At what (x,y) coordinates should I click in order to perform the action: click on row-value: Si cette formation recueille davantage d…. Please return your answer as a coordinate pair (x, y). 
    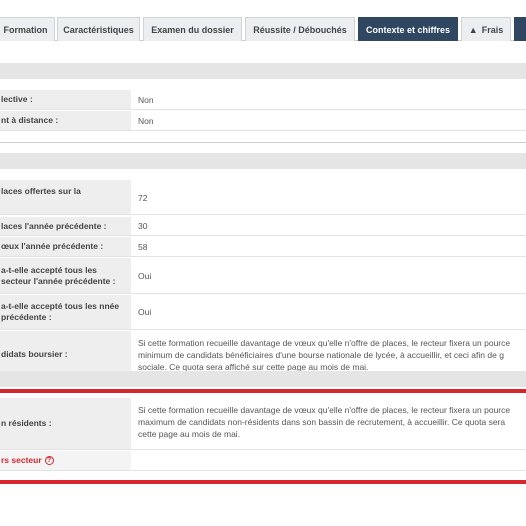
    Looking at the image, I should click on (332, 423).